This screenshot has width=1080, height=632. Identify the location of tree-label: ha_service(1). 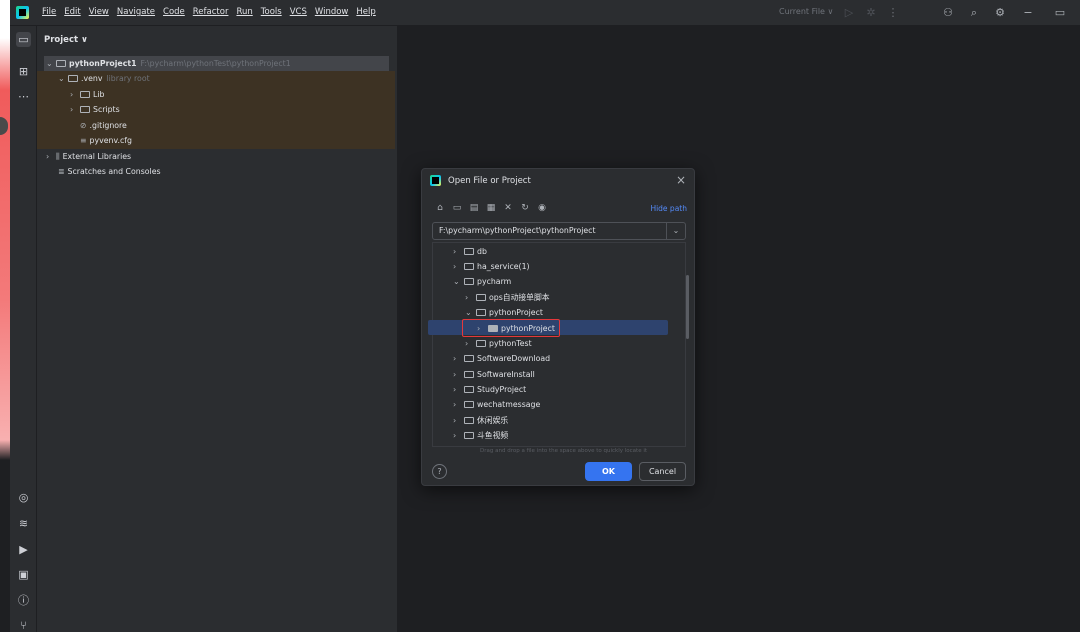
(503, 266).